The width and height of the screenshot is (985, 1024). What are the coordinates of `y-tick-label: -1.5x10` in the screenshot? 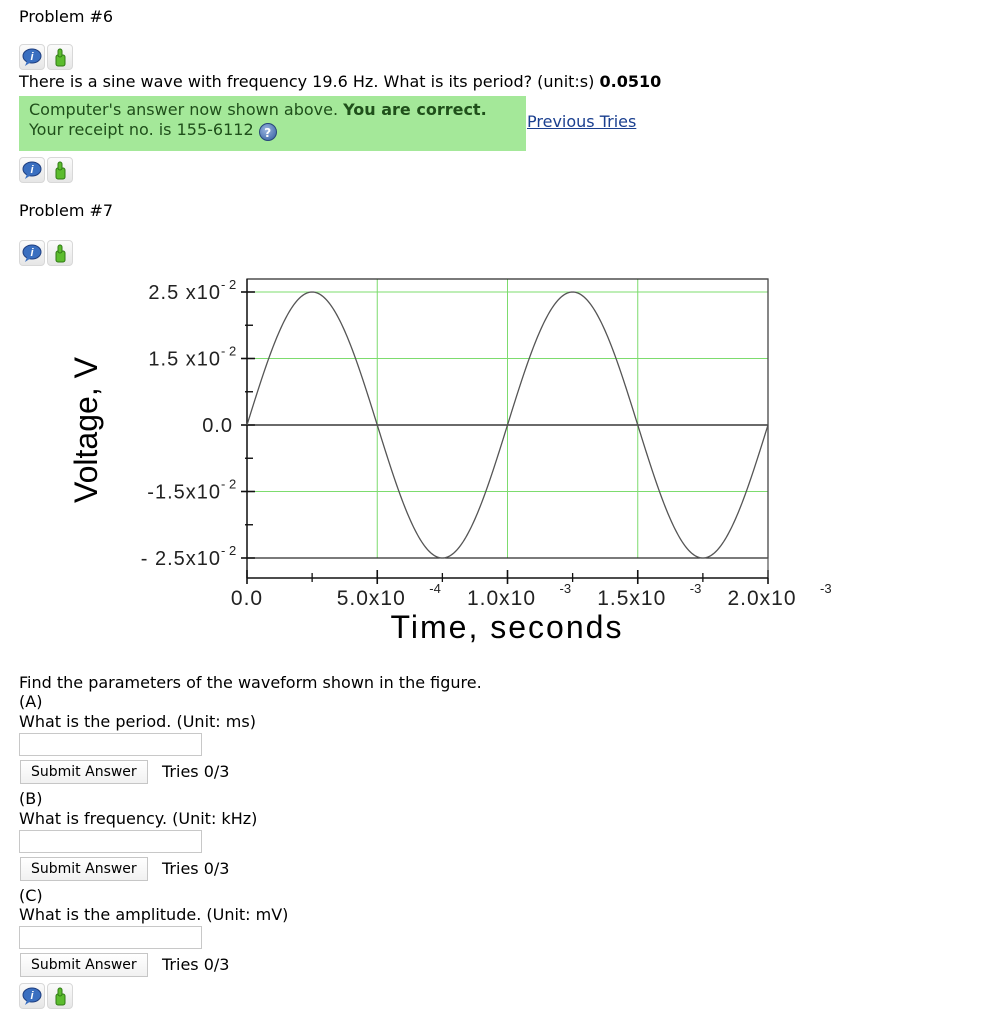 It's located at (184, 493).